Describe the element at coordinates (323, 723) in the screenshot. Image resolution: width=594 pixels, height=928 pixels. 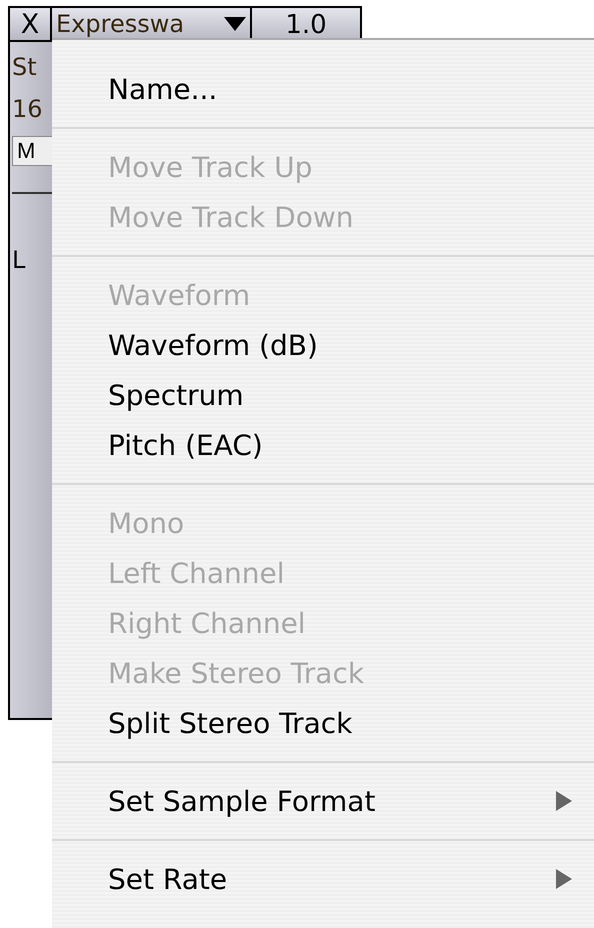
I see `menu-item: Split Stereo Track` at that location.